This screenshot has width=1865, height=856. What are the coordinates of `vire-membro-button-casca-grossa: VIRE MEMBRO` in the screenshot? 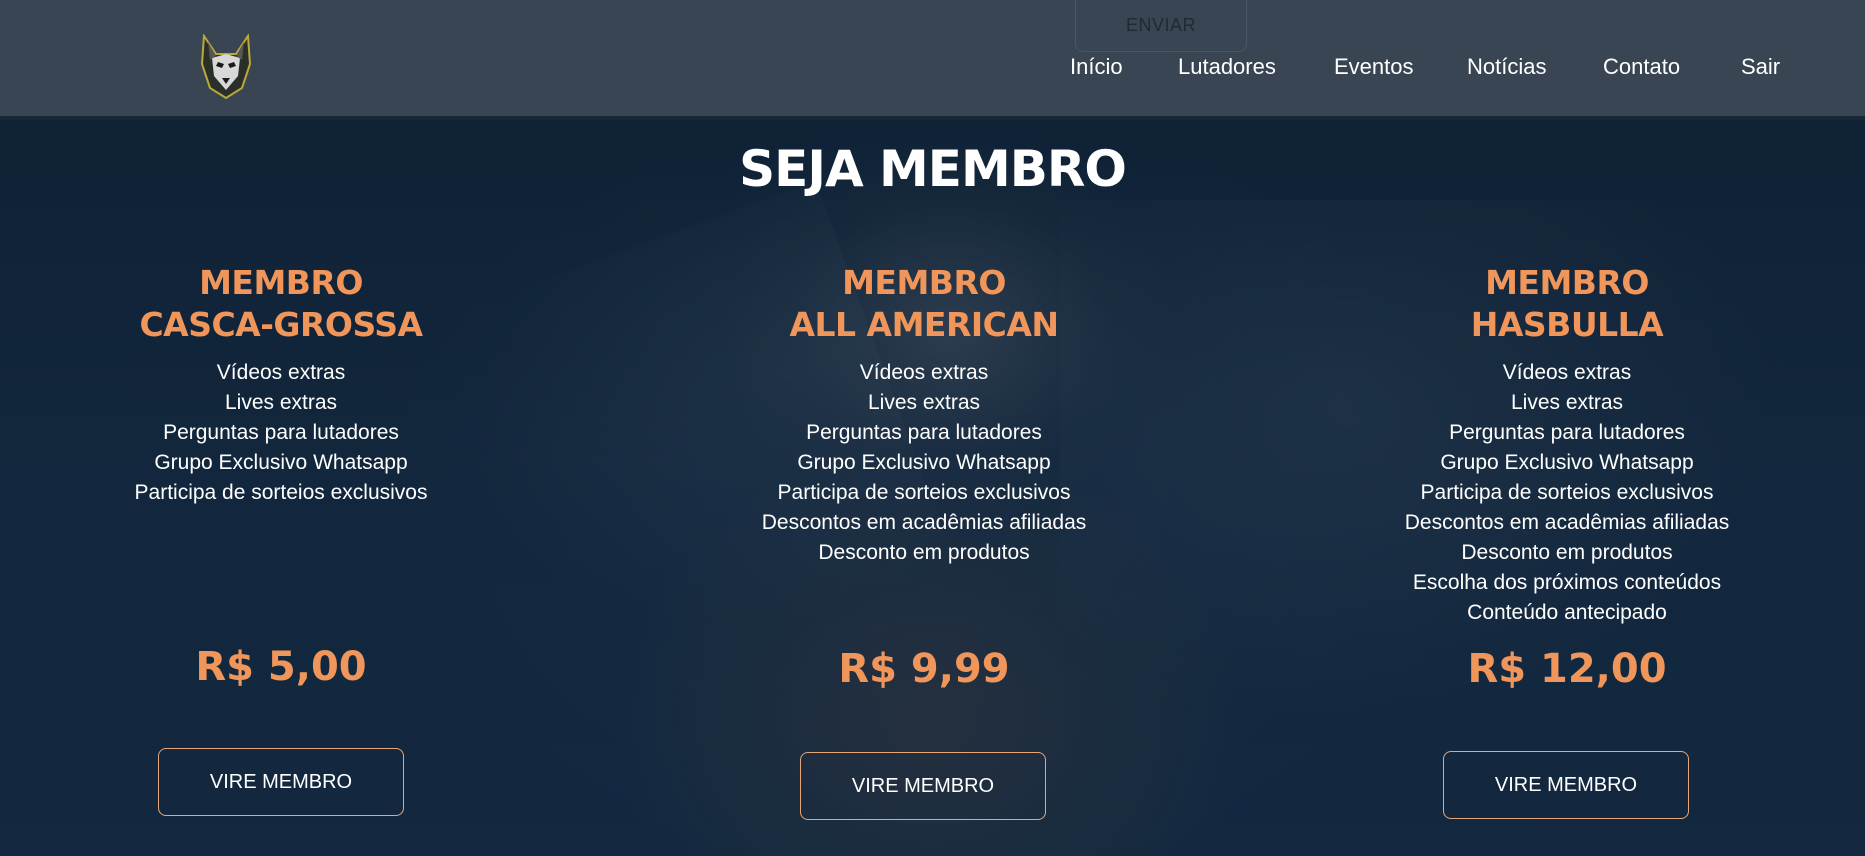 It's located at (281, 782).